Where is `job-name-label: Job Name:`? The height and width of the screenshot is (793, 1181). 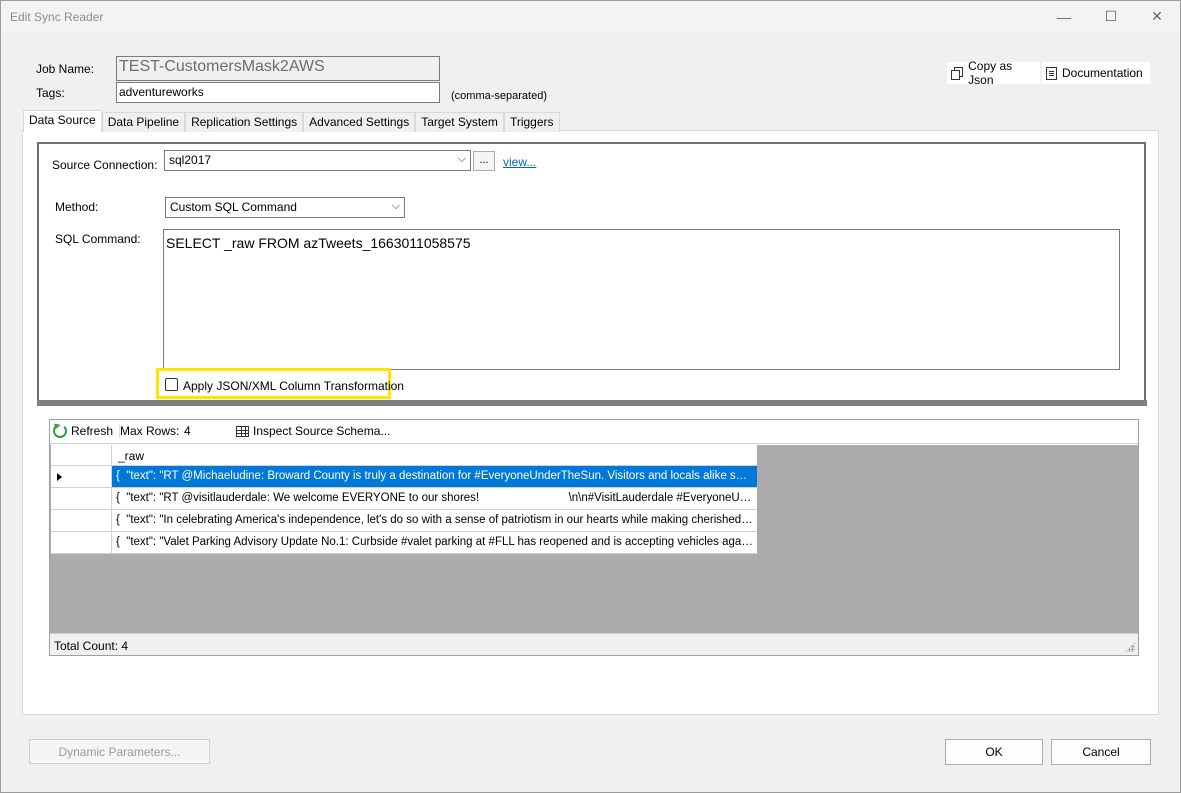 job-name-label: Job Name: is located at coordinates (65, 69).